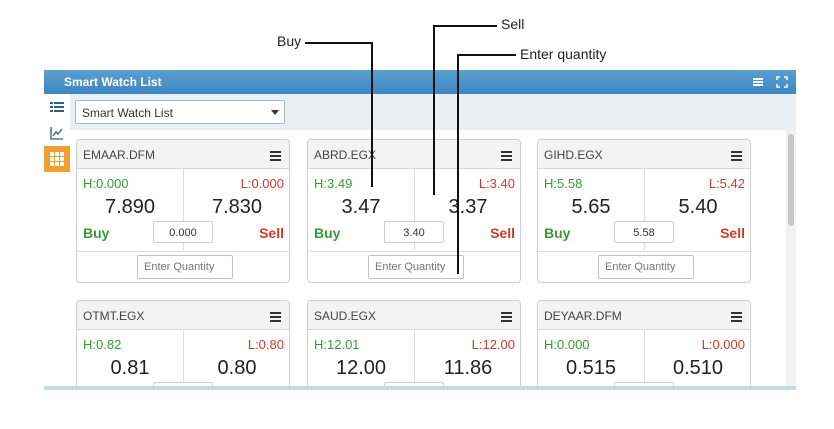 Image resolution: width=834 pixels, height=429 pixels. What do you see at coordinates (414, 154) in the screenshot?
I see `card-header: ABRD.EGX` at bounding box center [414, 154].